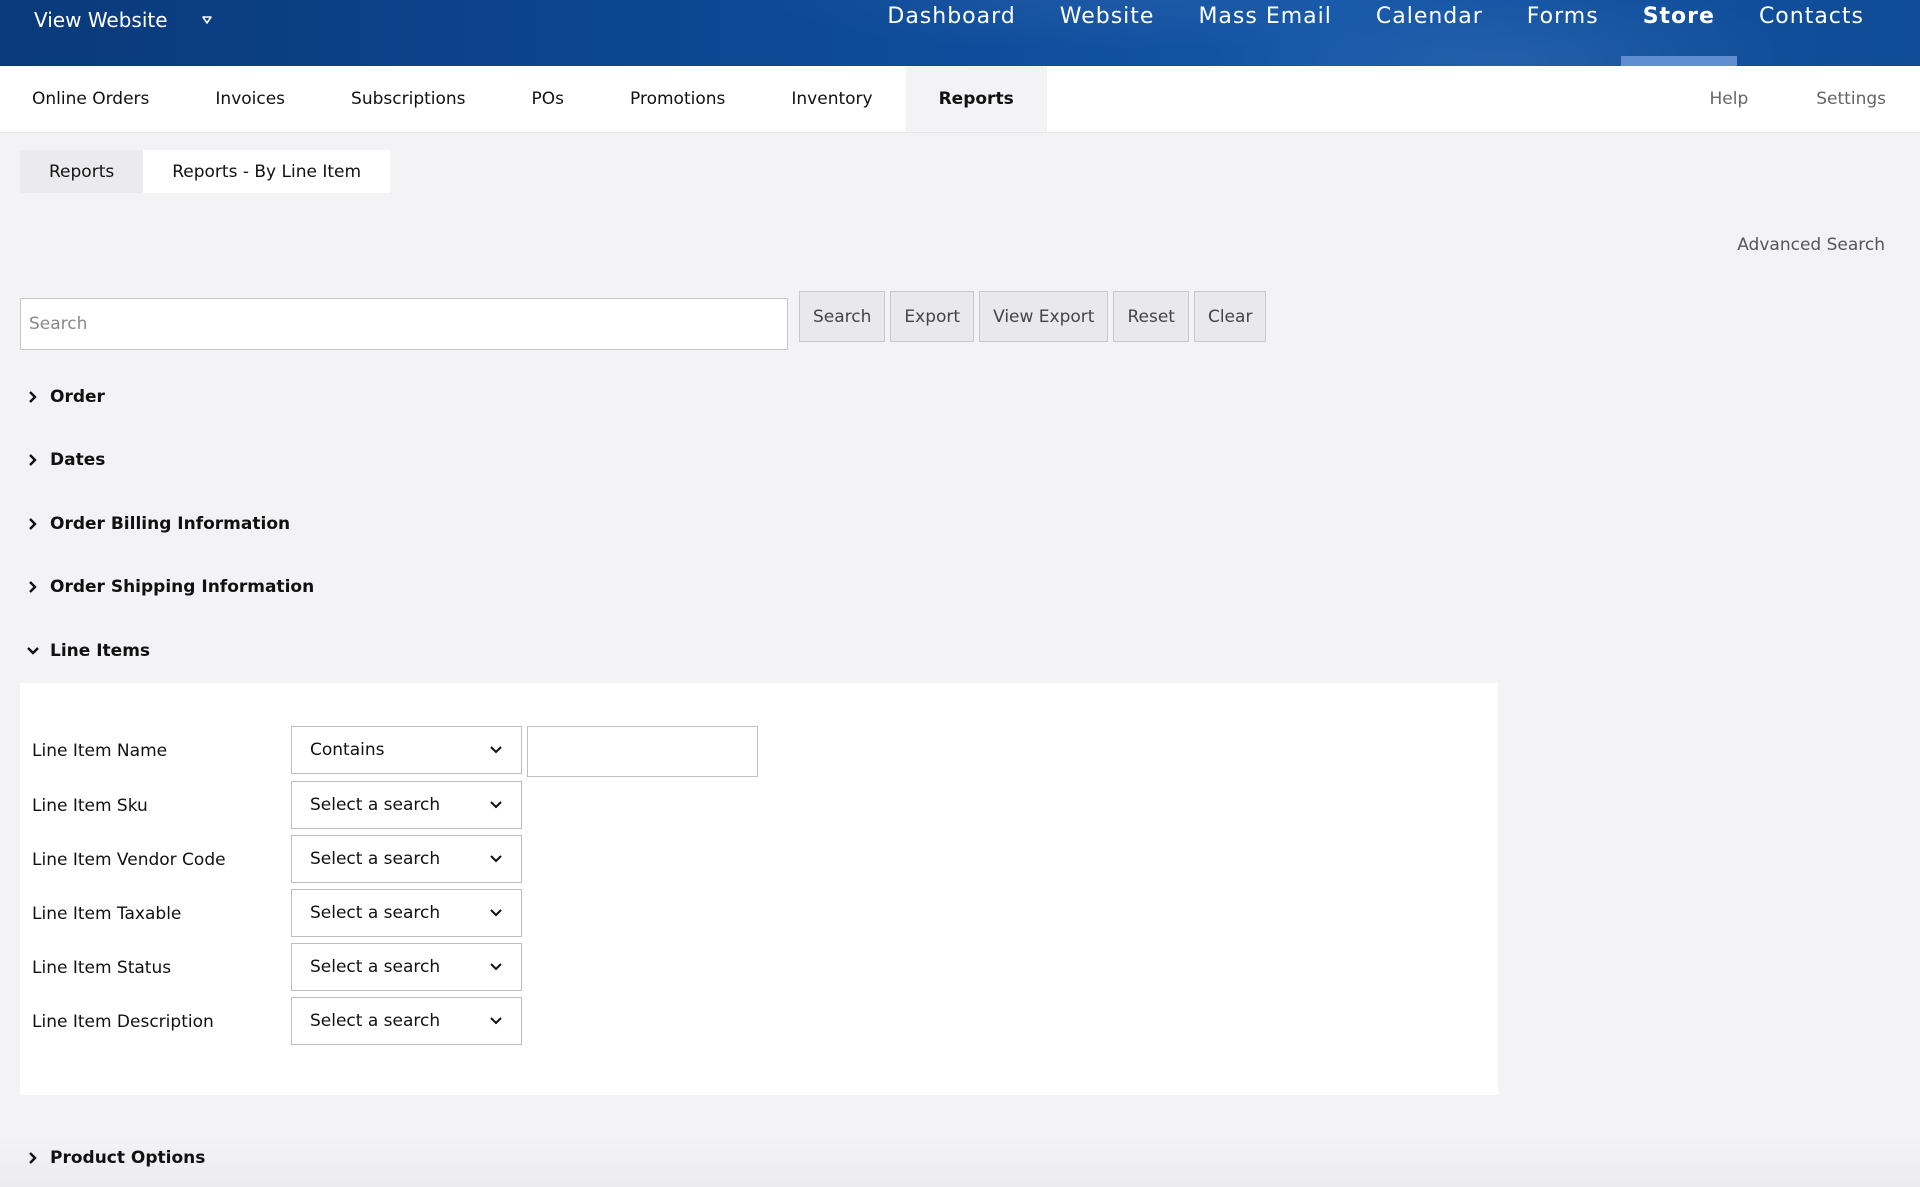 The width and height of the screenshot is (1920, 1187). Describe the element at coordinates (100, 651) in the screenshot. I see `section-line-items-label: Line Items` at that location.